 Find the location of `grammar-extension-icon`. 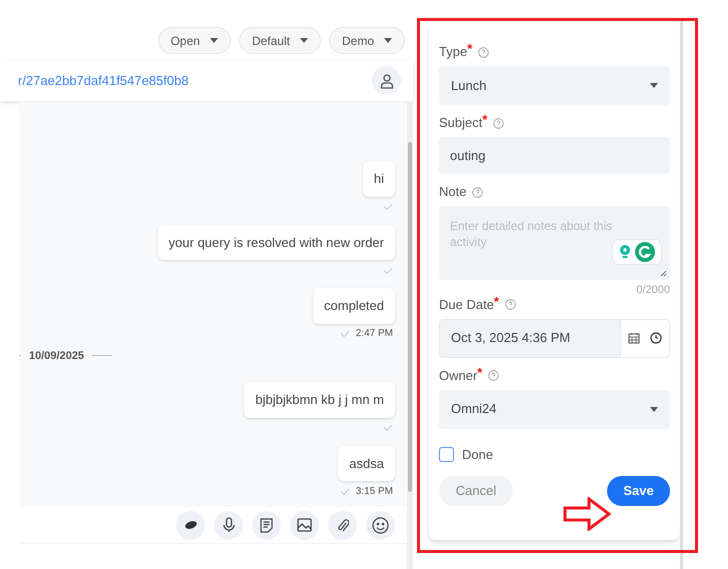

grammar-extension-icon is located at coordinates (637, 252).